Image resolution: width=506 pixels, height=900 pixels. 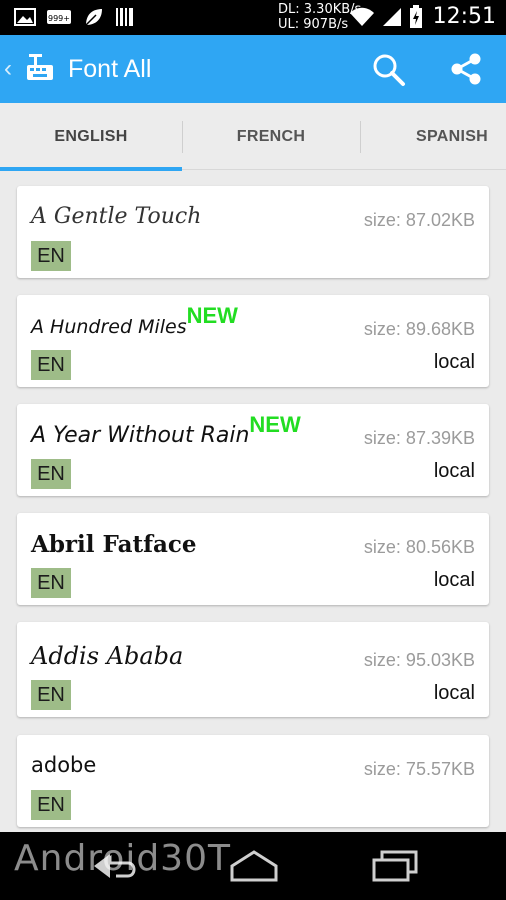 I want to click on recent-apps-icon, so click(x=394, y=866).